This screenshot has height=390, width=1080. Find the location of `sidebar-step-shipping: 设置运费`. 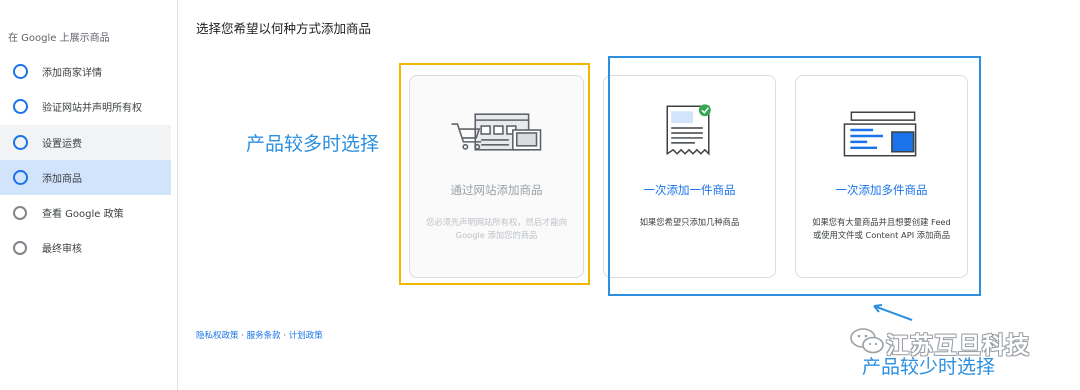

sidebar-step-shipping: 设置运费 is located at coordinates (85, 142).